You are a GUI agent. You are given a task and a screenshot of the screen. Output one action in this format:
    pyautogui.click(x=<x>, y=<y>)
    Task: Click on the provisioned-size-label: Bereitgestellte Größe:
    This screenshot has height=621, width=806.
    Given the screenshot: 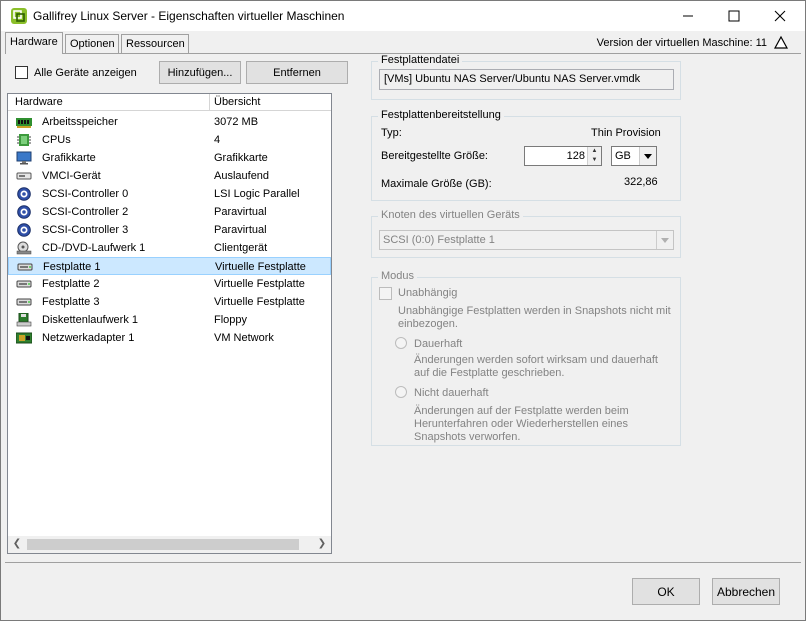 What is the action you would take?
    pyautogui.click(x=434, y=156)
    